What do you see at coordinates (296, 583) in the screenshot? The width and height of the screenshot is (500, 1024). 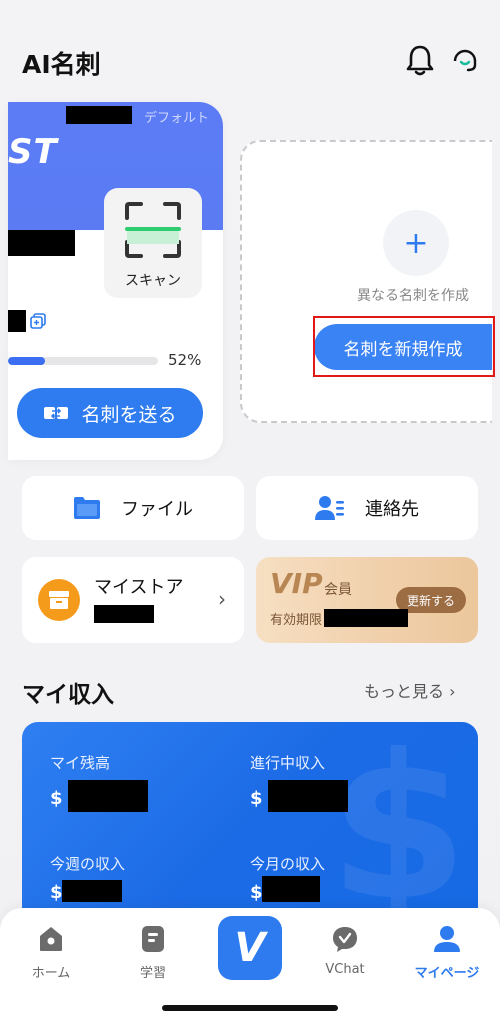 I see `vip-badge: VIP` at bounding box center [296, 583].